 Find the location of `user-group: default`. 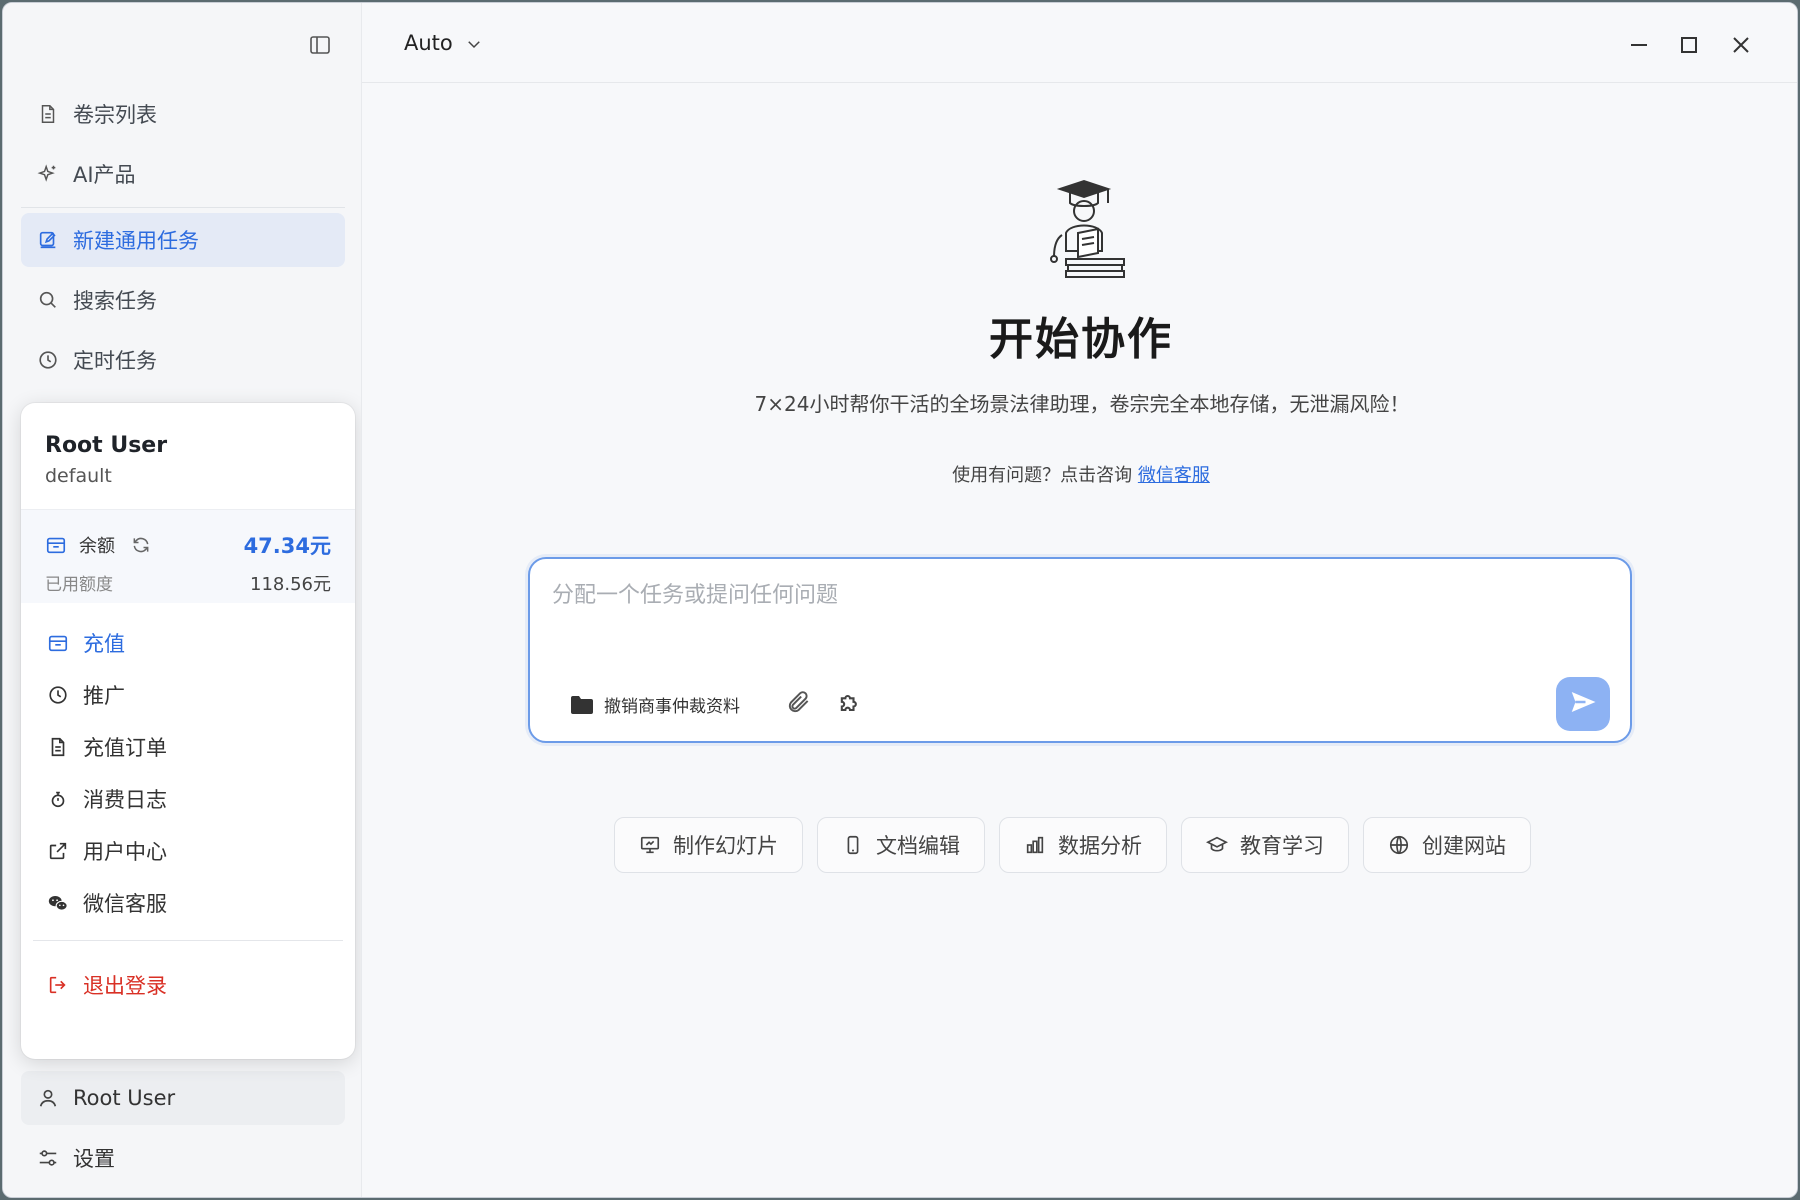

user-group: default is located at coordinates (78, 476).